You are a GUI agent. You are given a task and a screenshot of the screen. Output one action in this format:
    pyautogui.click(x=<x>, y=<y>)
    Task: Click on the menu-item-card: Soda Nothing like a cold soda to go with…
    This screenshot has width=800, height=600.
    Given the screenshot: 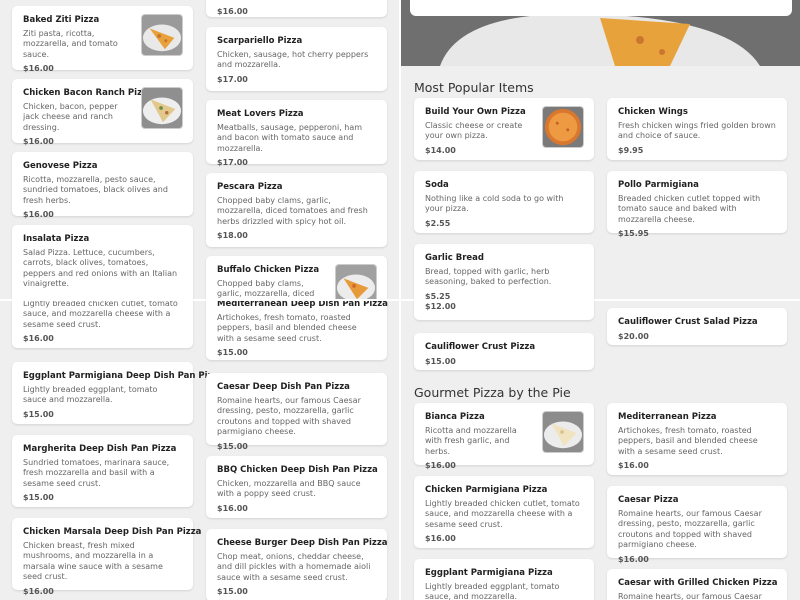 What is the action you would take?
    pyautogui.click(x=504, y=202)
    